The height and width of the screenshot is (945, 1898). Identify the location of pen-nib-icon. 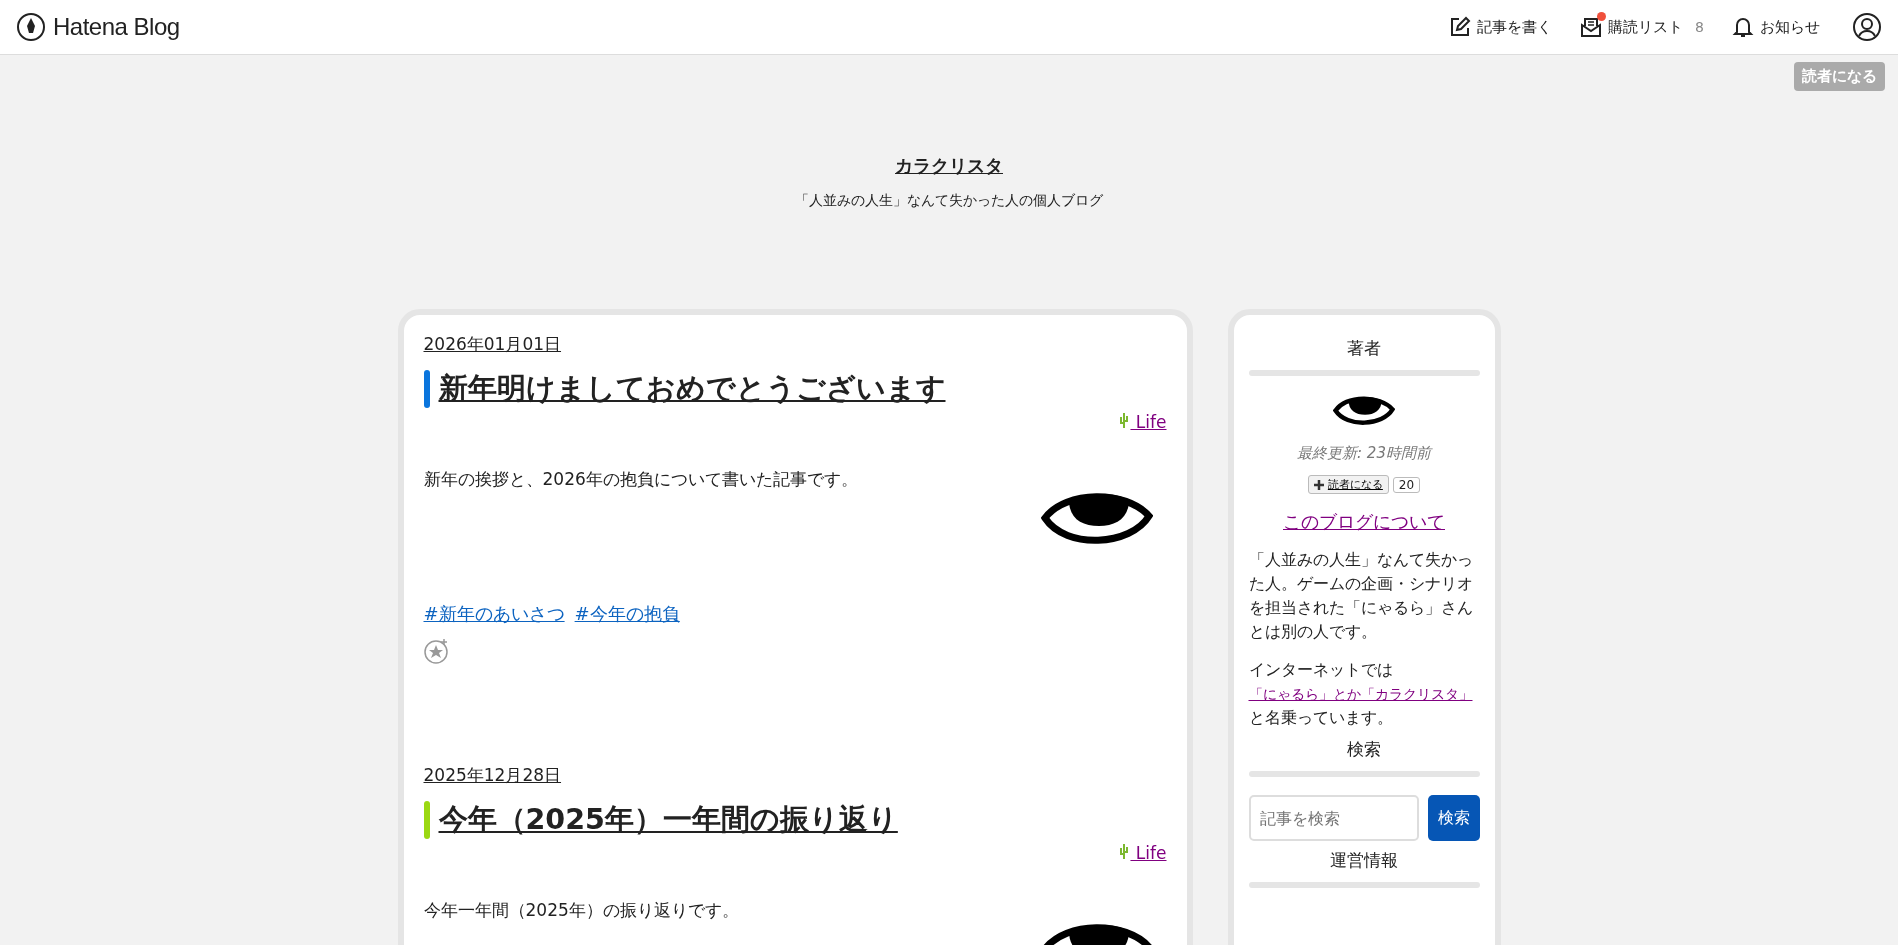
(31, 27).